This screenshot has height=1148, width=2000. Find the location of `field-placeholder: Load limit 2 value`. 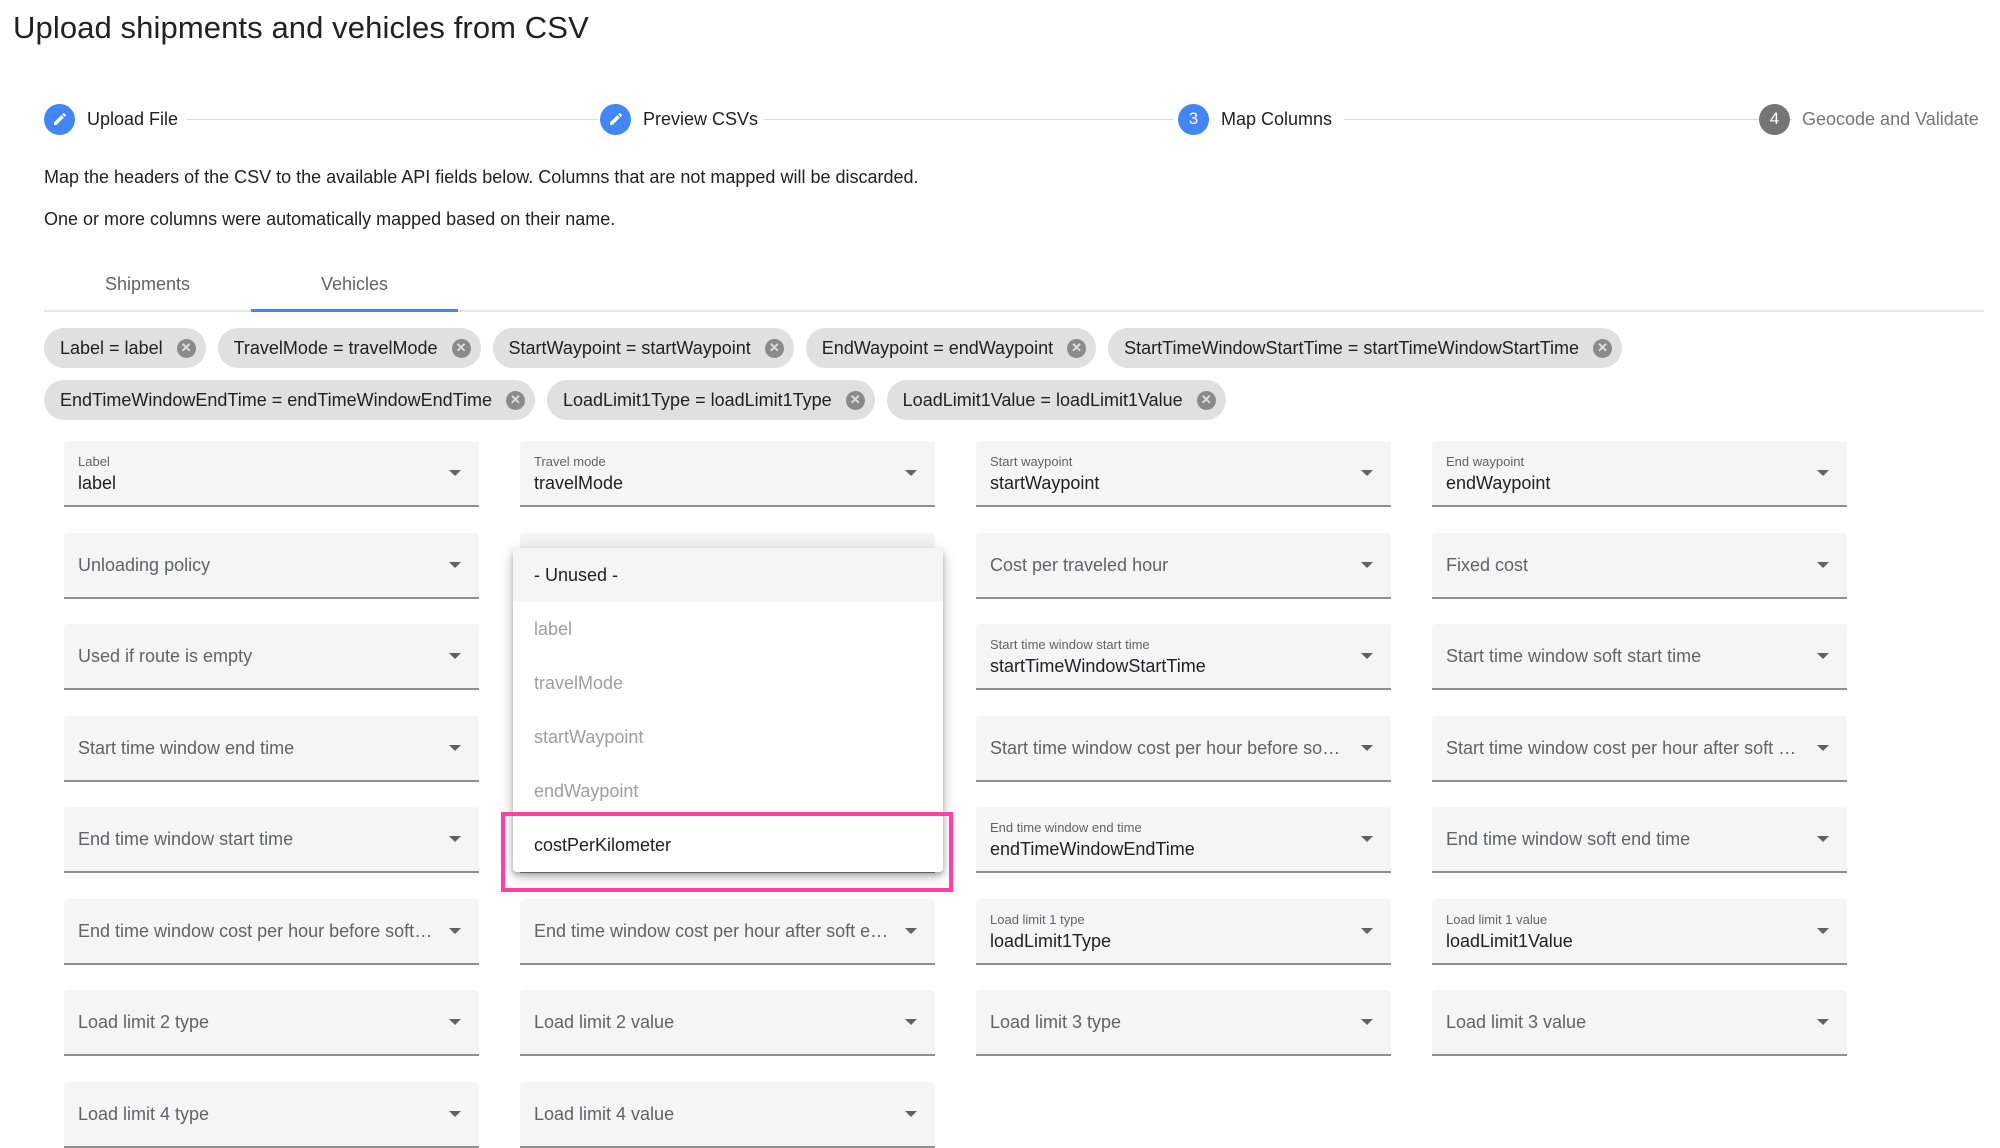

field-placeholder: Load limit 2 value is located at coordinates (604, 1022).